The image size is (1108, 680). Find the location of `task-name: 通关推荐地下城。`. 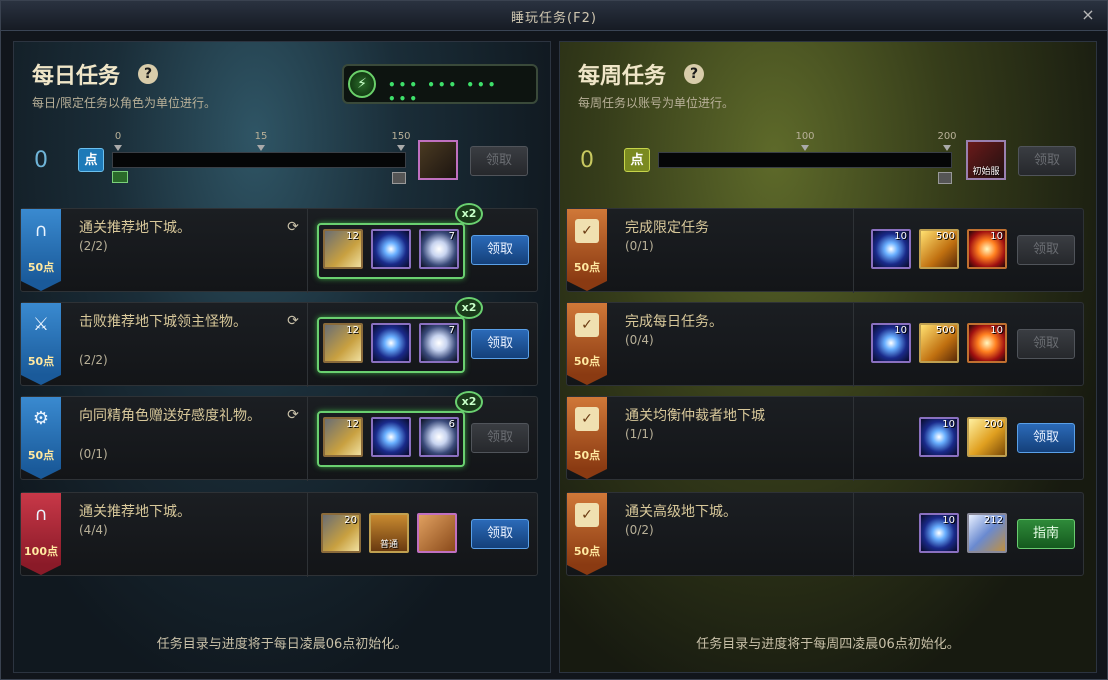

task-name: 通关推荐地下城。 is located at coordinates (135, 512).